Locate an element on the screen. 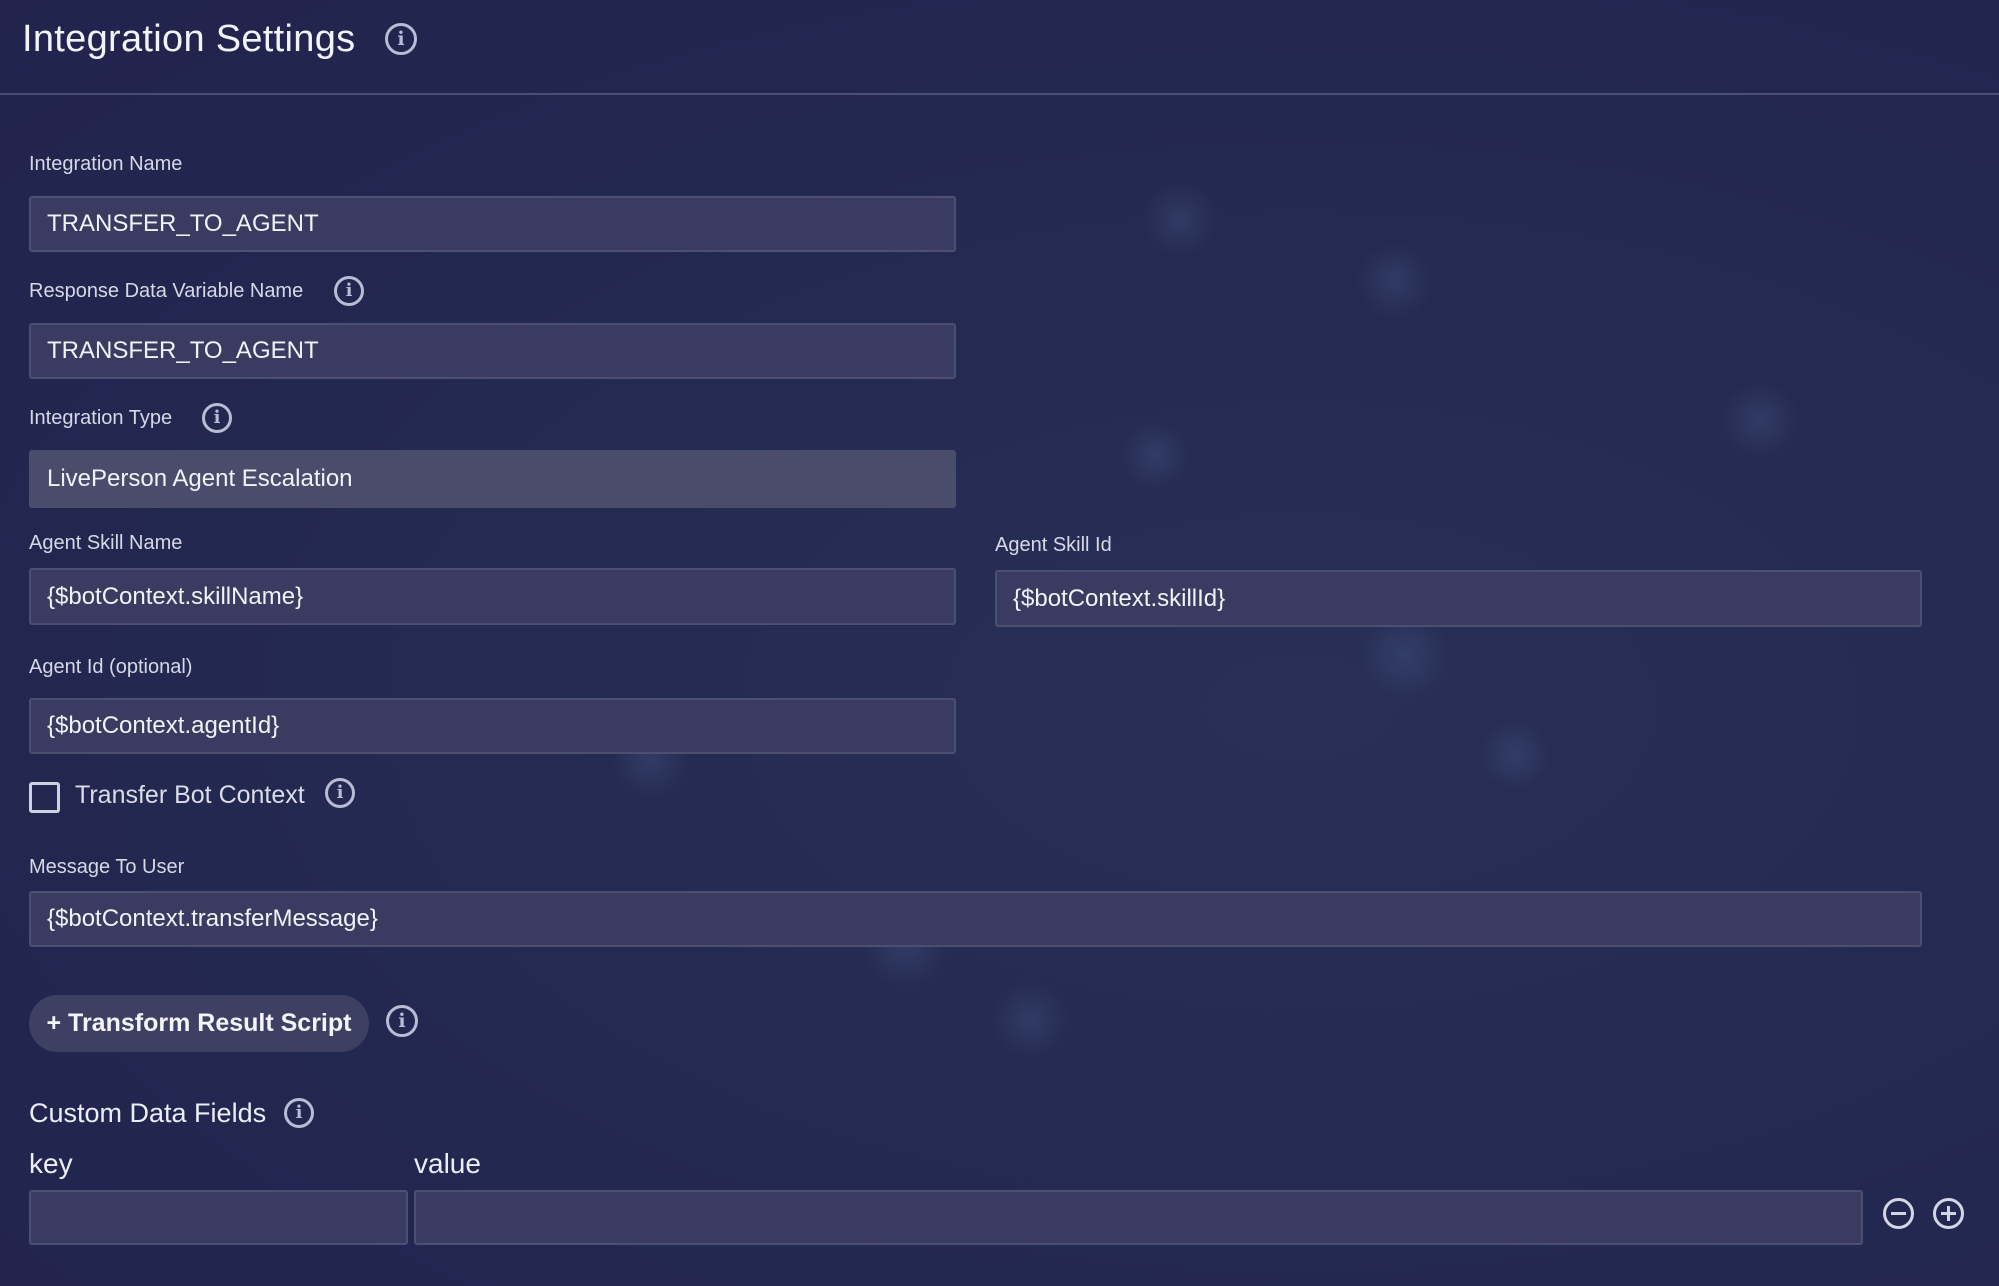 The image size is (1999, 1286). integration-name-input: TRANSFER_TO_AGENT is located at coordinates (492, 224).